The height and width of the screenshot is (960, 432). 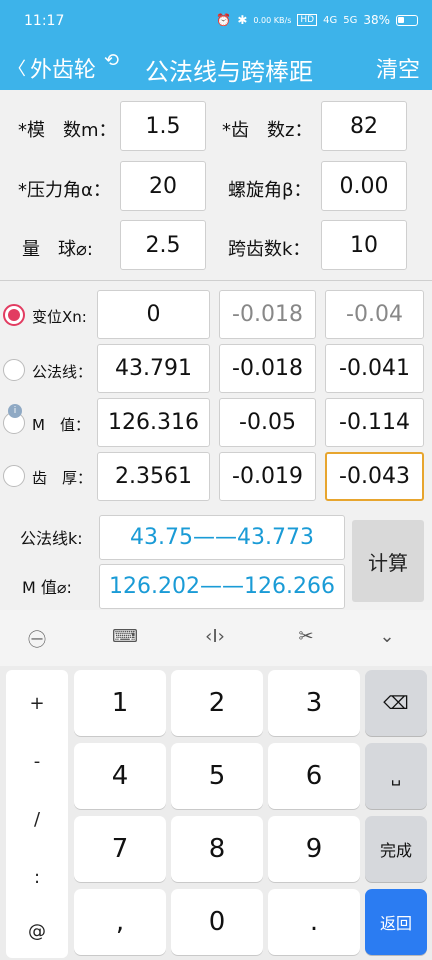 I want to click on backspace-icon: ⌫, so click(x=396, y=703).